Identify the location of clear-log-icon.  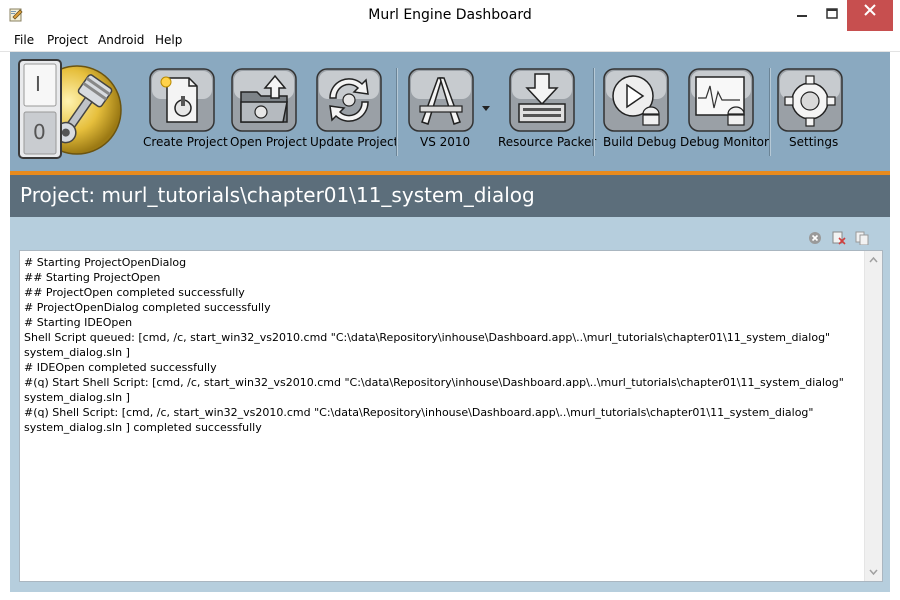
(839, 238).